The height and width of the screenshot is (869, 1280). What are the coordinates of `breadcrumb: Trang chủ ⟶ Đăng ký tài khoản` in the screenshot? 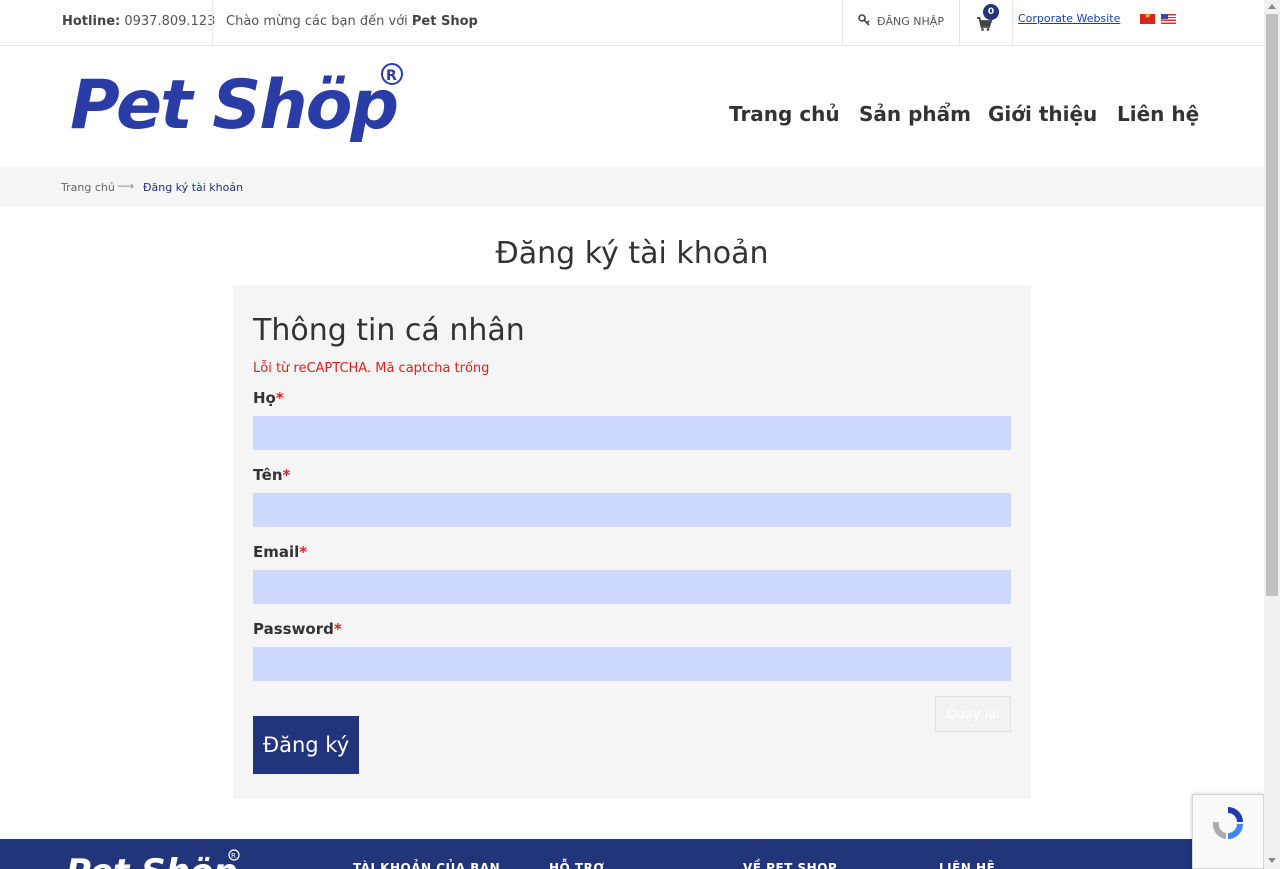 It's located at (632, 187).